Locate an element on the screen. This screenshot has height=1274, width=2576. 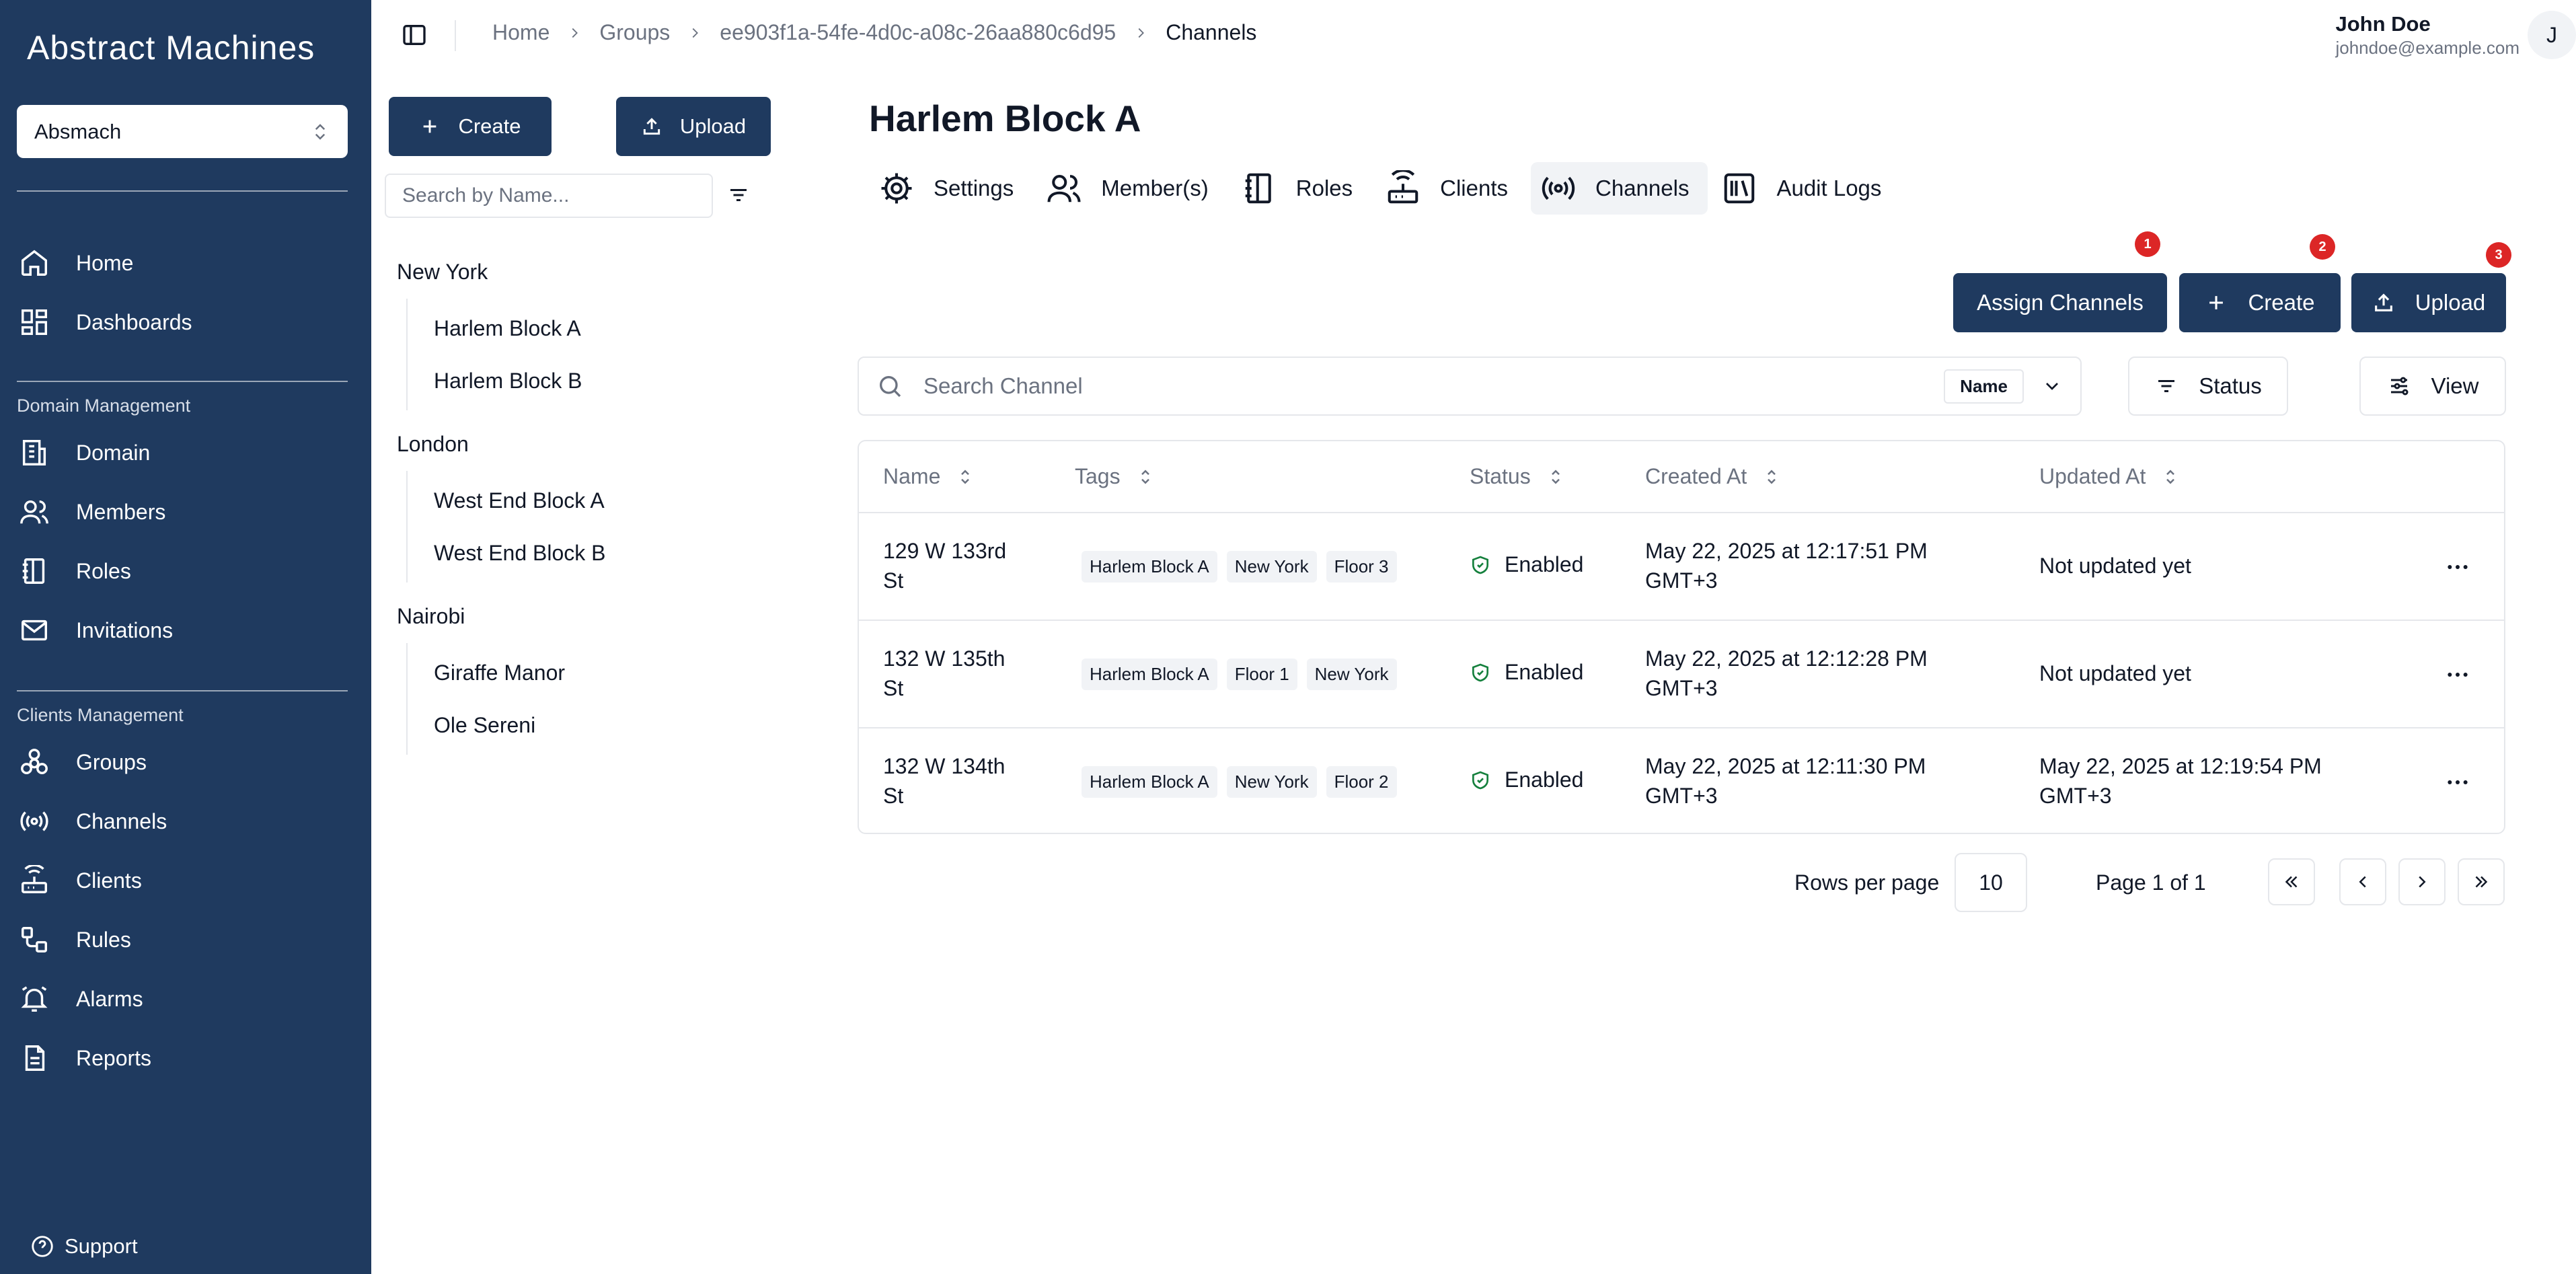
sidebar-item-groups: Groups is located at coordinates (182, 762).